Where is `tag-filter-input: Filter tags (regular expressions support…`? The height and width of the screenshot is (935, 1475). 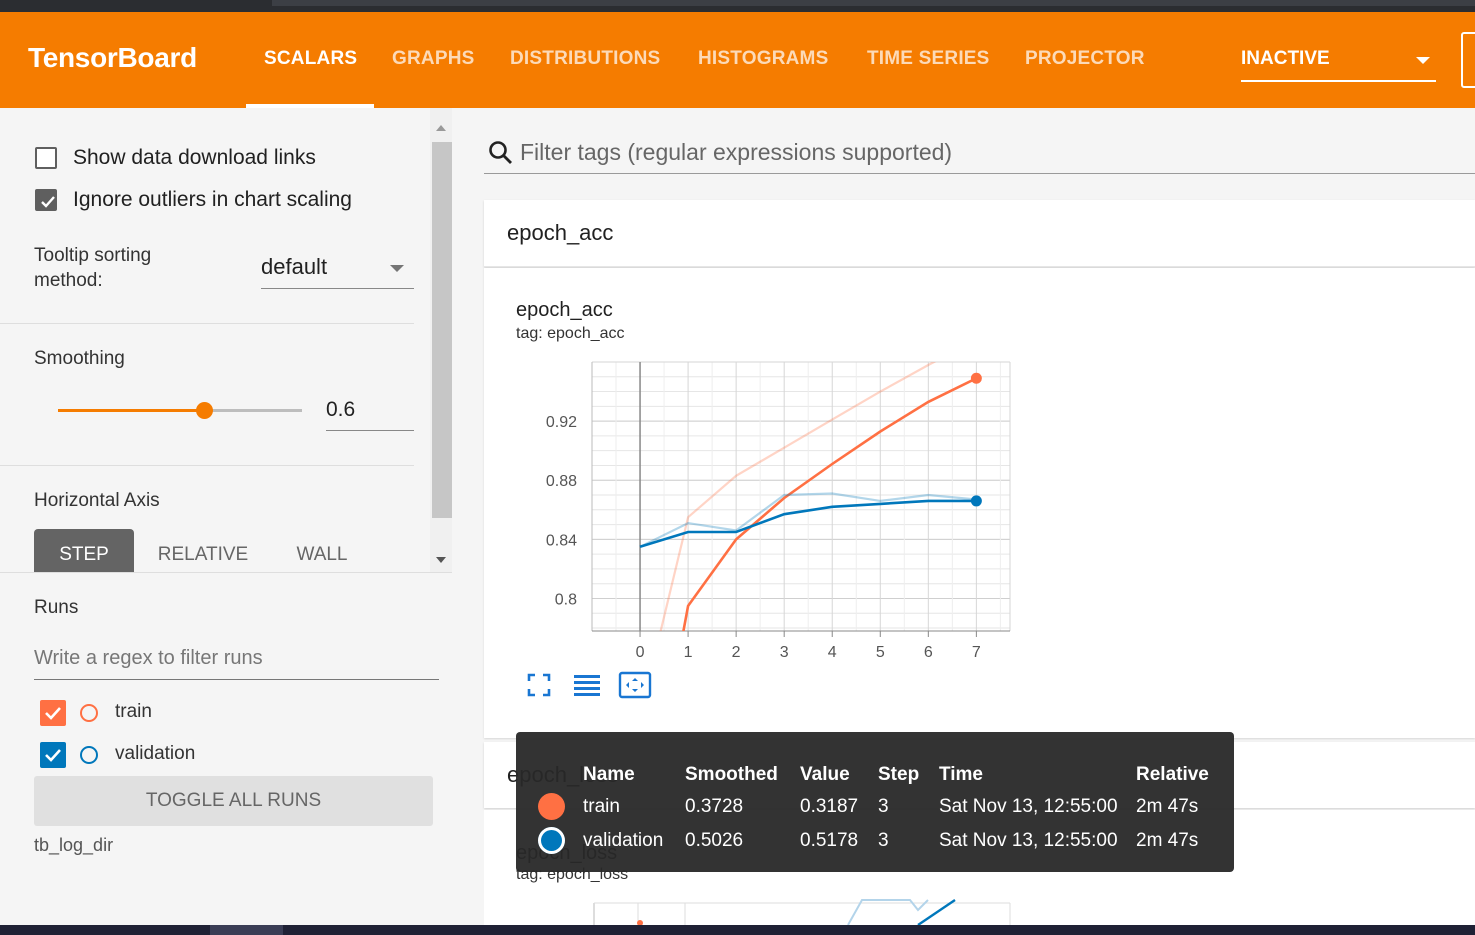
tag-filter-input: Filter tags (regular expressions support… is located at coordinates (979, 152).